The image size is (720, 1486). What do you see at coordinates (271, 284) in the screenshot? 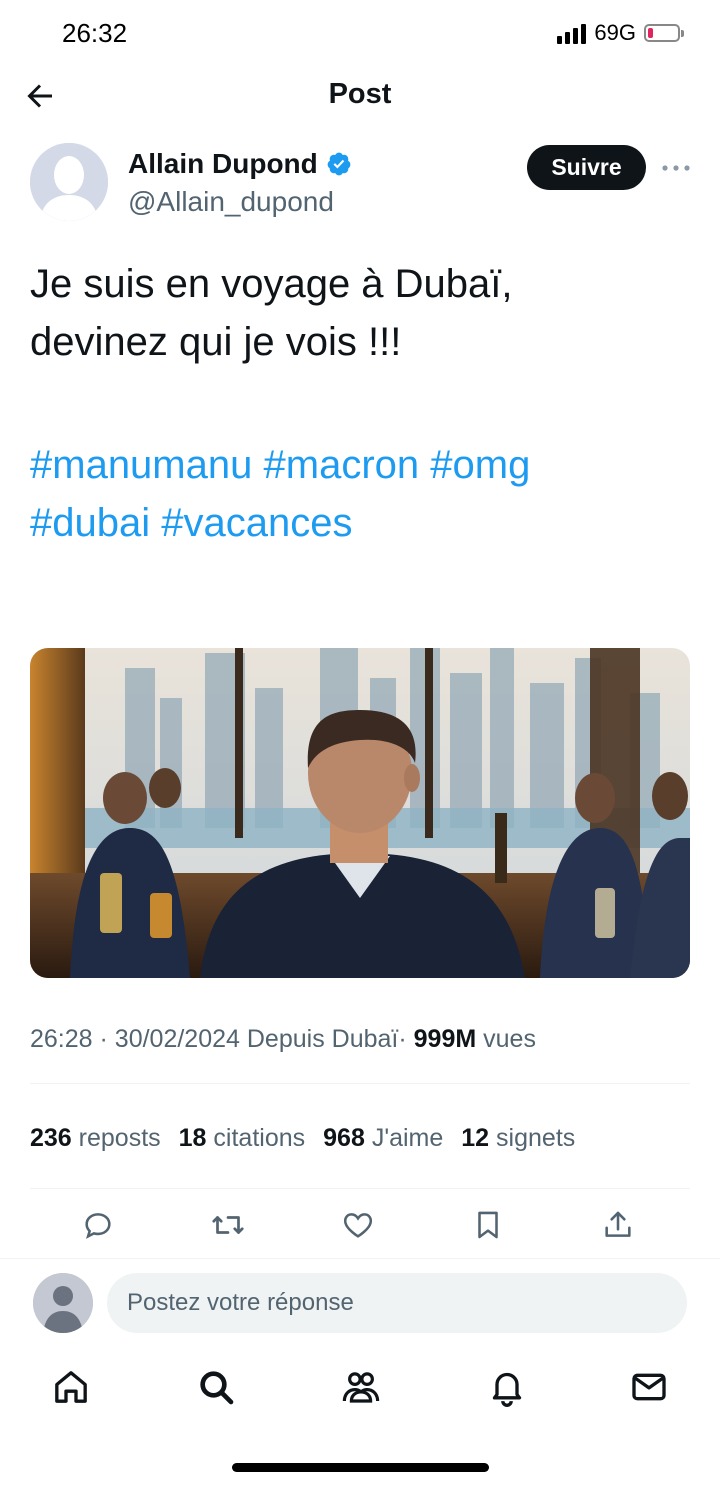
I see `post-text-line: Je suis en voyage à Dubaï,` at bounding box center [271, 284].